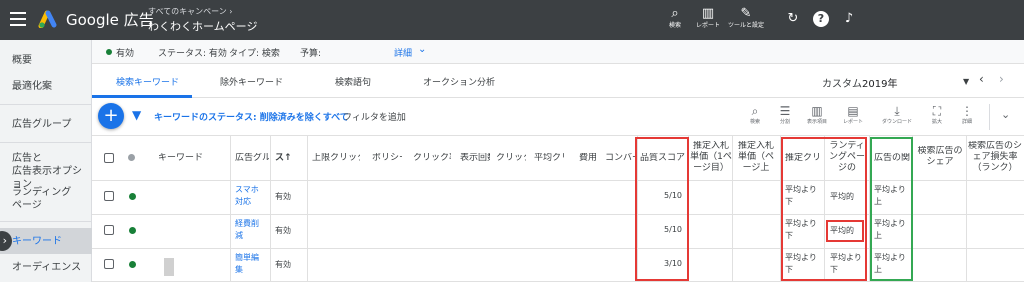 The height and width of the screenshot is (282, 1024). What do you see at coordinates (549, 175) in the screenshot?
I see `col-header-avg-cpc: 平均クリ` at bounding box center [549, 175].